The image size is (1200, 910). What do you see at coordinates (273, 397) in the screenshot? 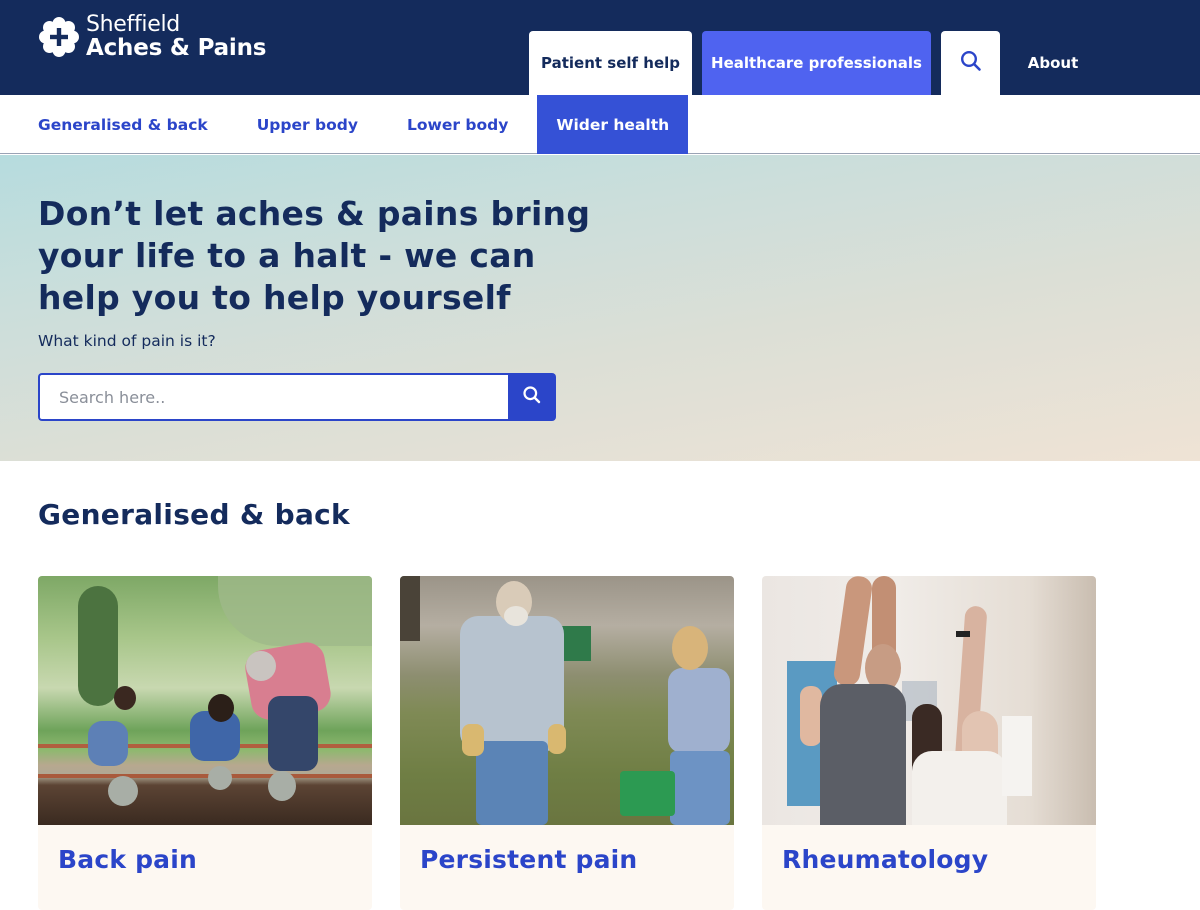
I see `search-input` at bounding box center [273, 397].